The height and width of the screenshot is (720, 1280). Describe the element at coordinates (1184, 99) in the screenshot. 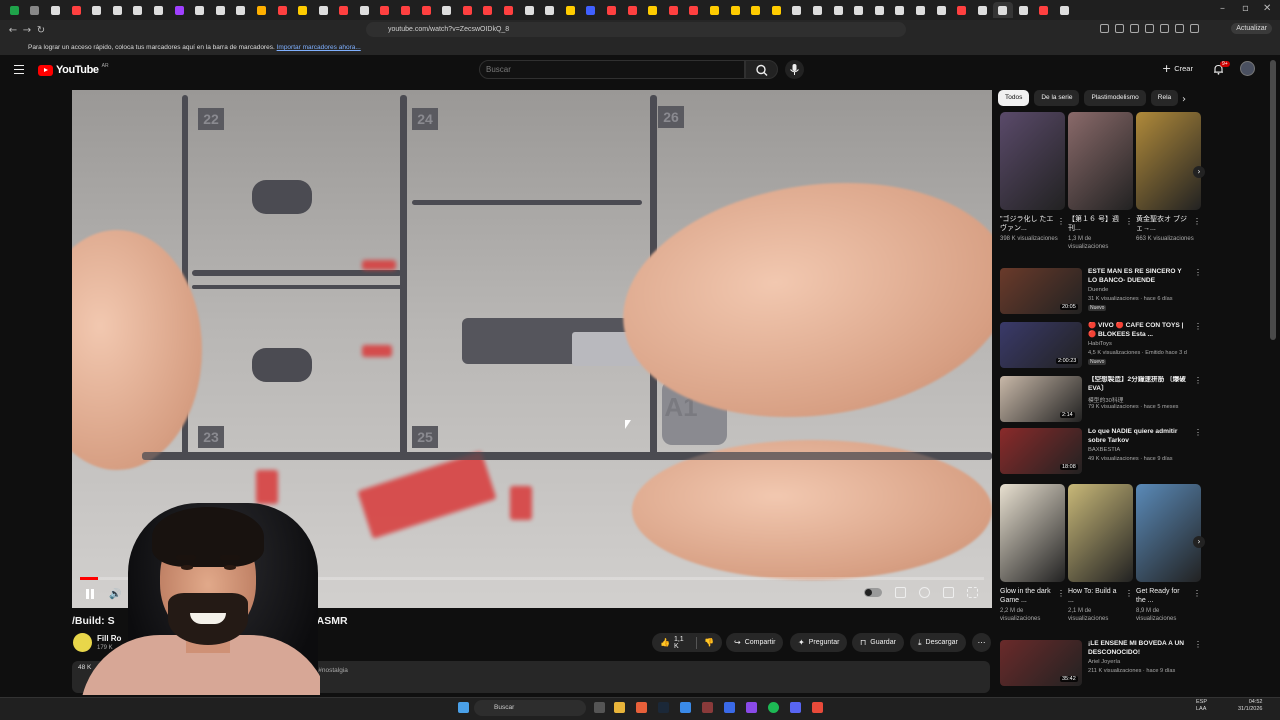

I see `chevron-right-icon: ›` at that location.